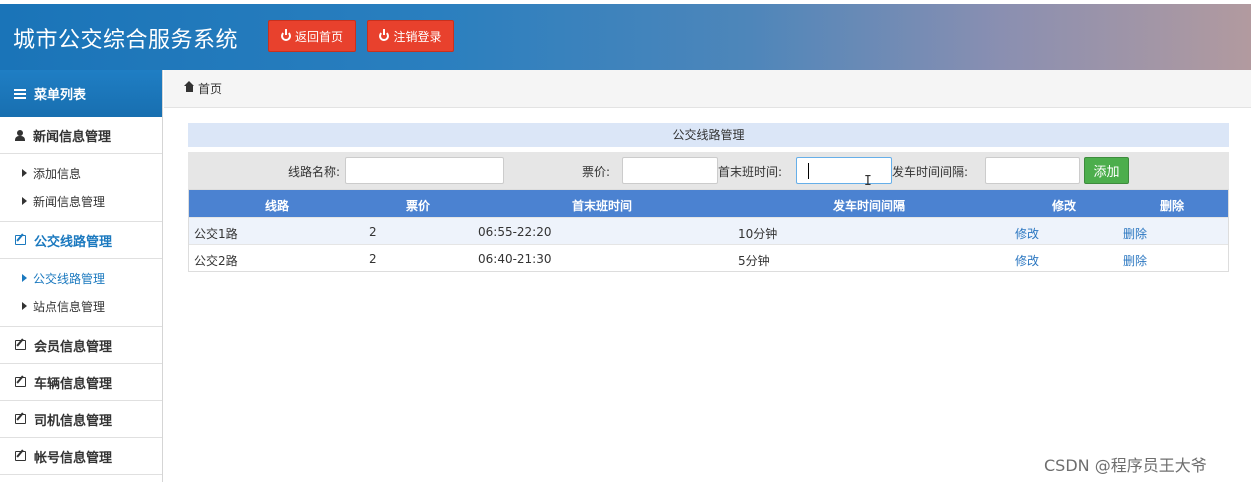 The image size is (1251, 482). Describe the element at coordinates (314, 172) in the screenshot. I see `route-name-label: 线路名称:` at that location.